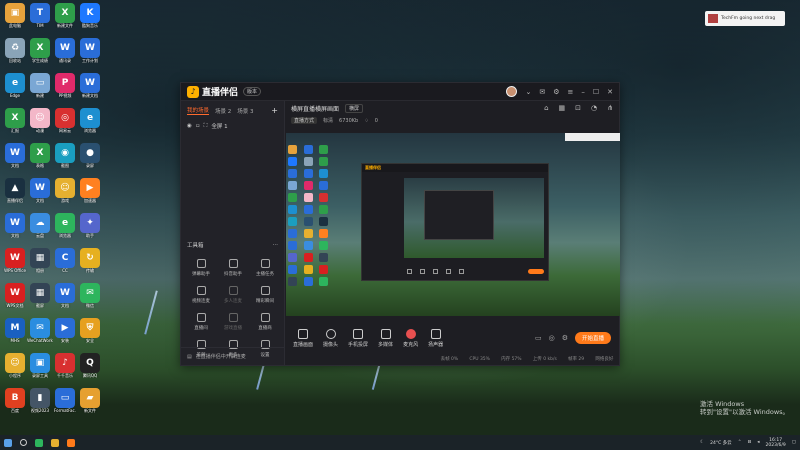 This screenshot has height=450, width=800. I want to click on tool-item: 游戏直播, so click(233, 322).